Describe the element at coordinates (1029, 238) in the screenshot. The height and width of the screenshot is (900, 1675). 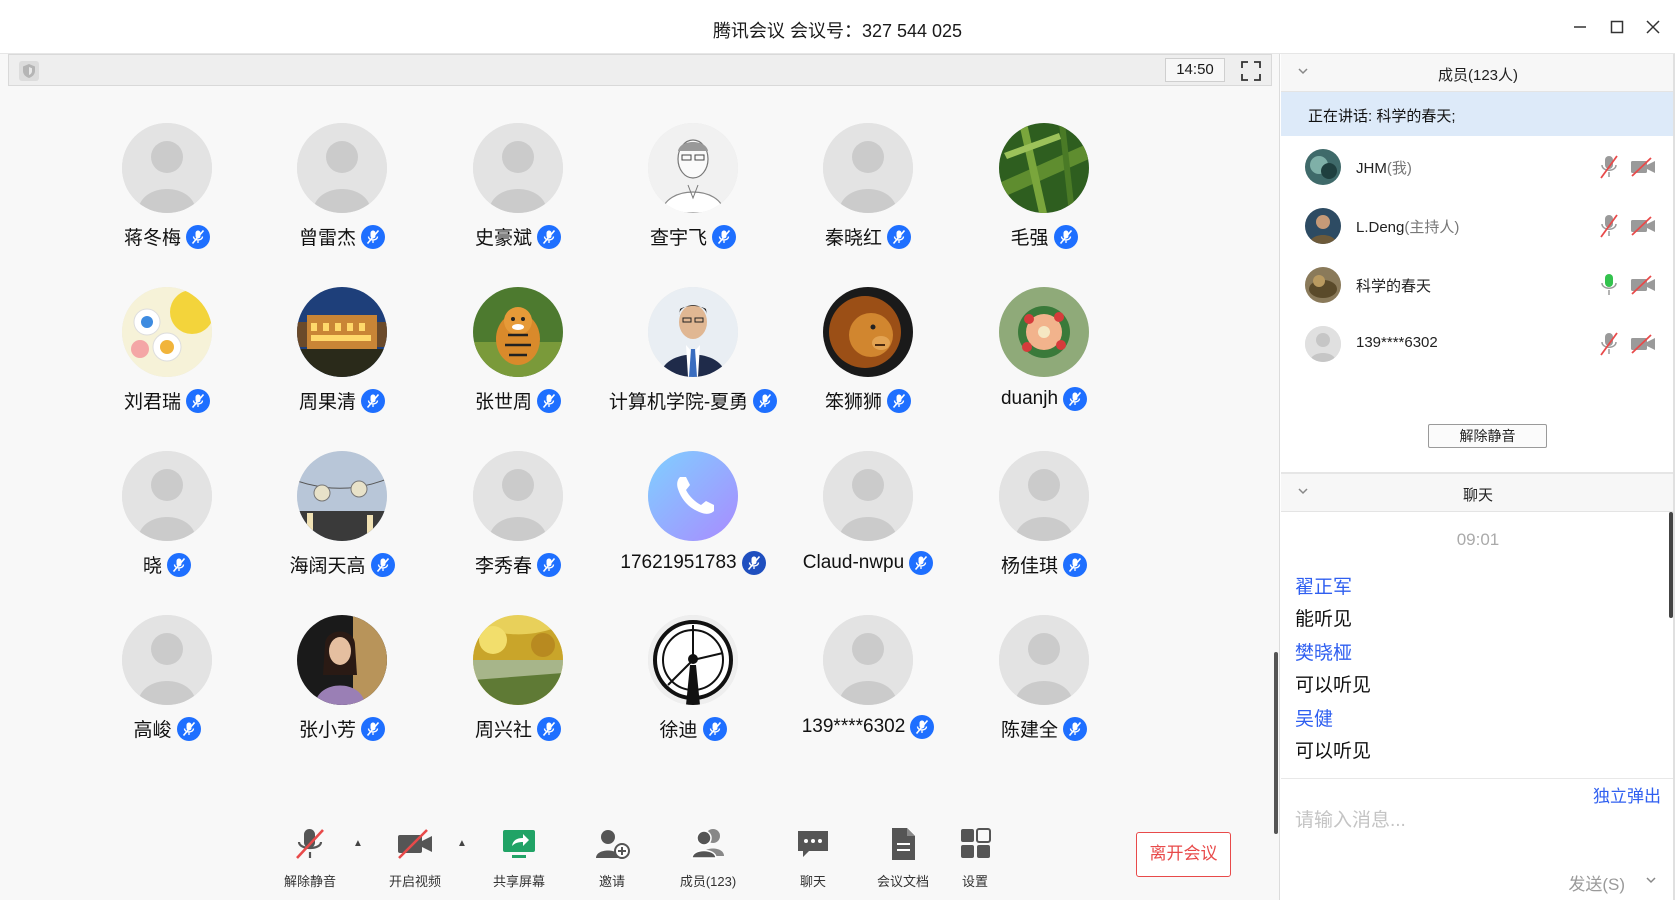
I see `participant-name: 毛强` at that location.